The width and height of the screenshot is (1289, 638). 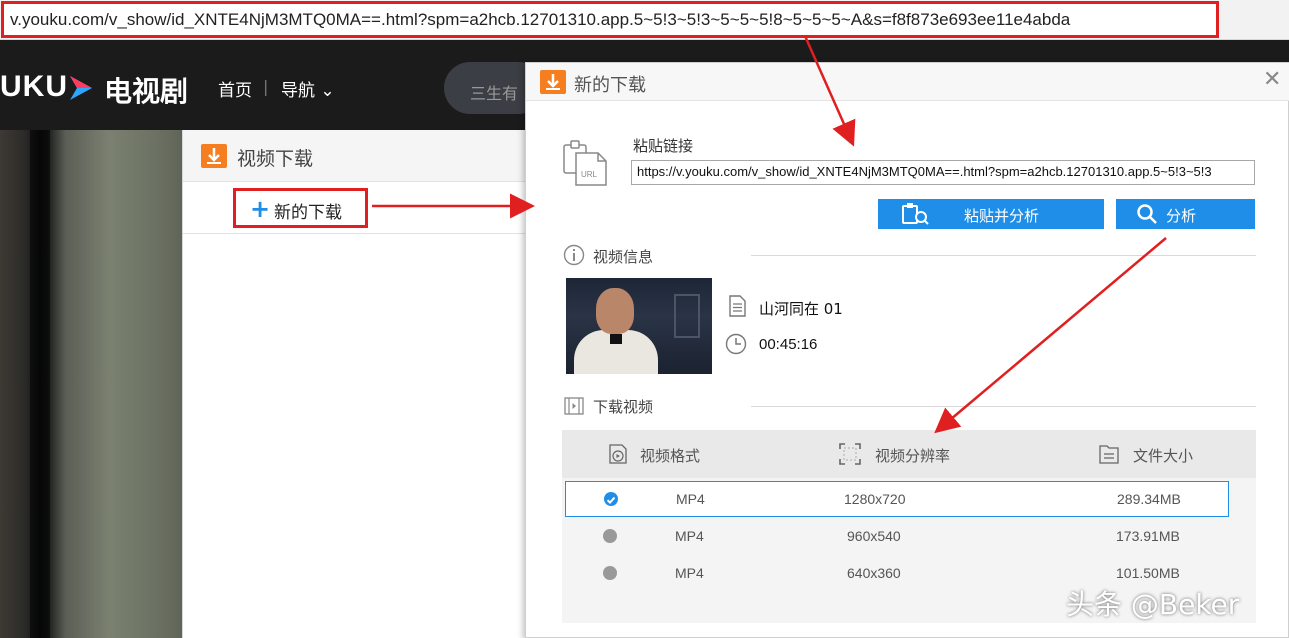 What do you see at coordinates (611, 499) in the screenshot?
I see `check-icon` at bounding box center [611, 499].